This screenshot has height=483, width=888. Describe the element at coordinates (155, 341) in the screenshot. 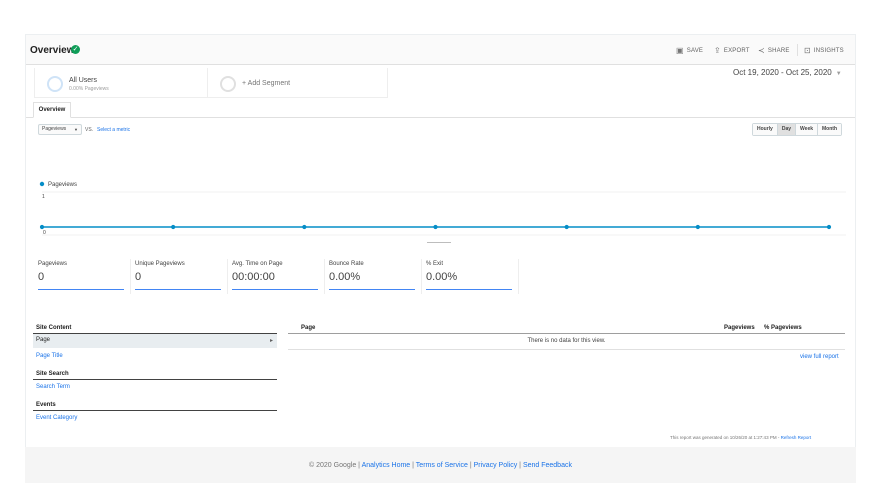

I see `site-content-page-item: Page ▸` at that location.